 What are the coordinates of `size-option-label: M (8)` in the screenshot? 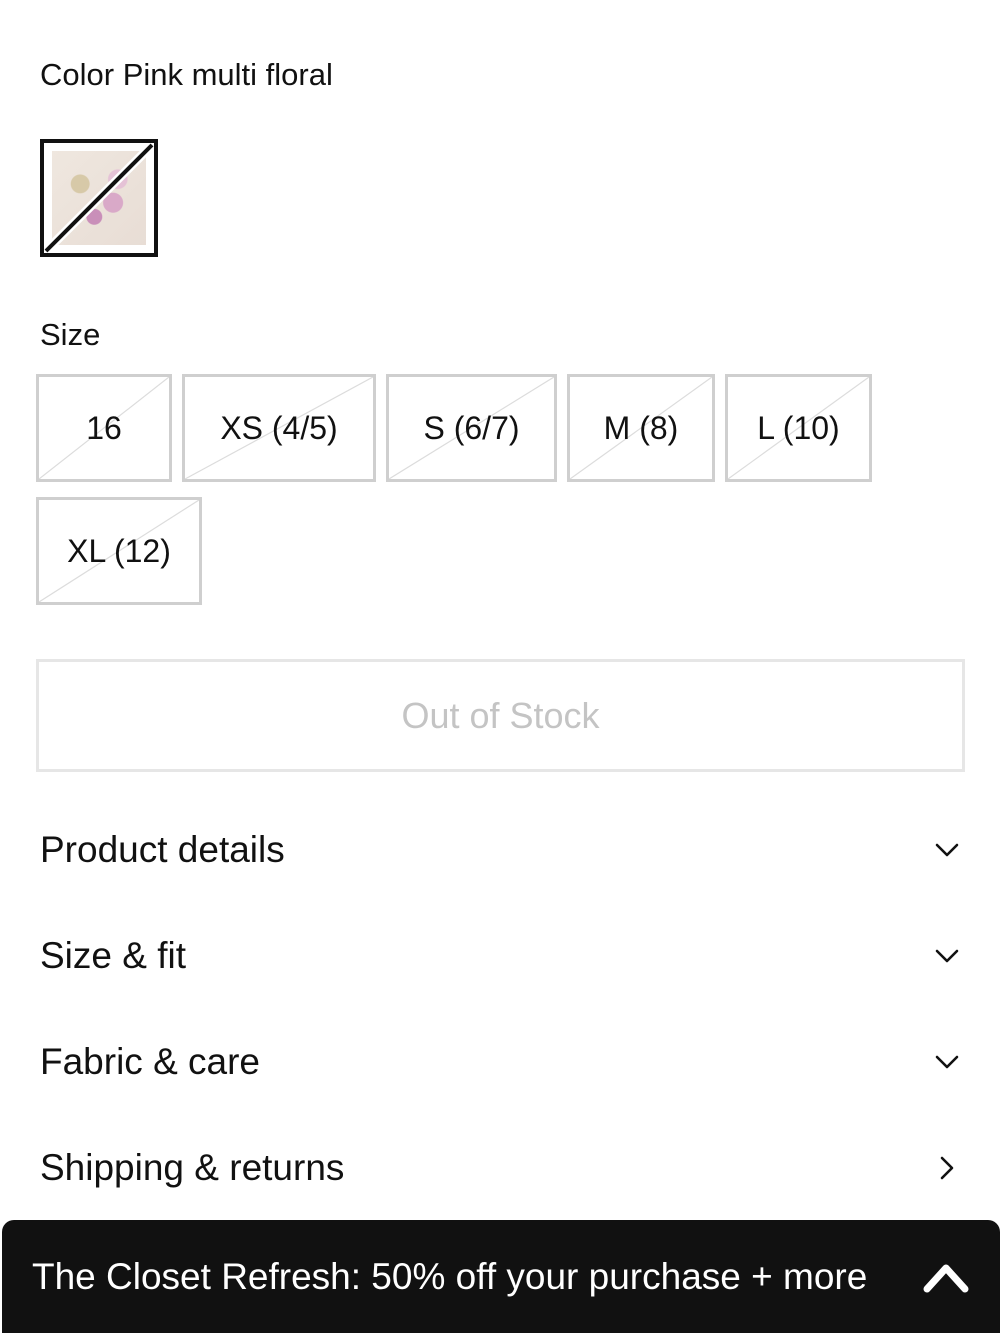 It's located at (641, 427).